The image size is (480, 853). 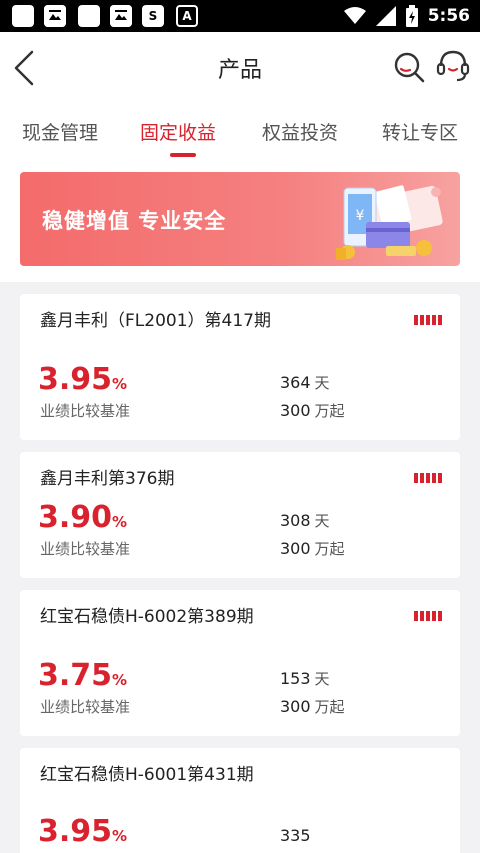 I want to click on s-app-icon: S, so click(x=153, y=16).